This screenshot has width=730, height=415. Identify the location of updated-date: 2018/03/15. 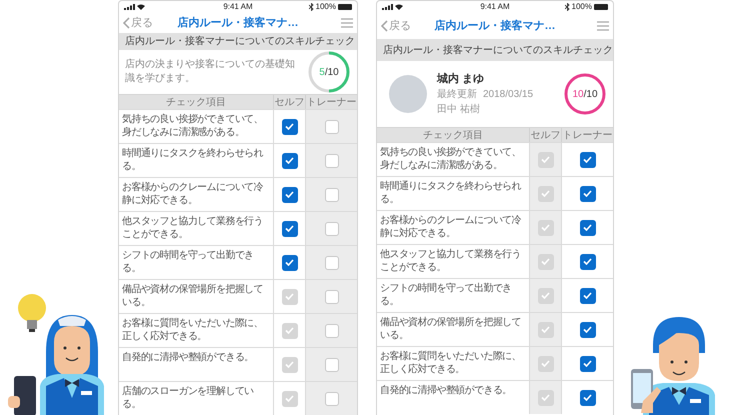
(508, 95).